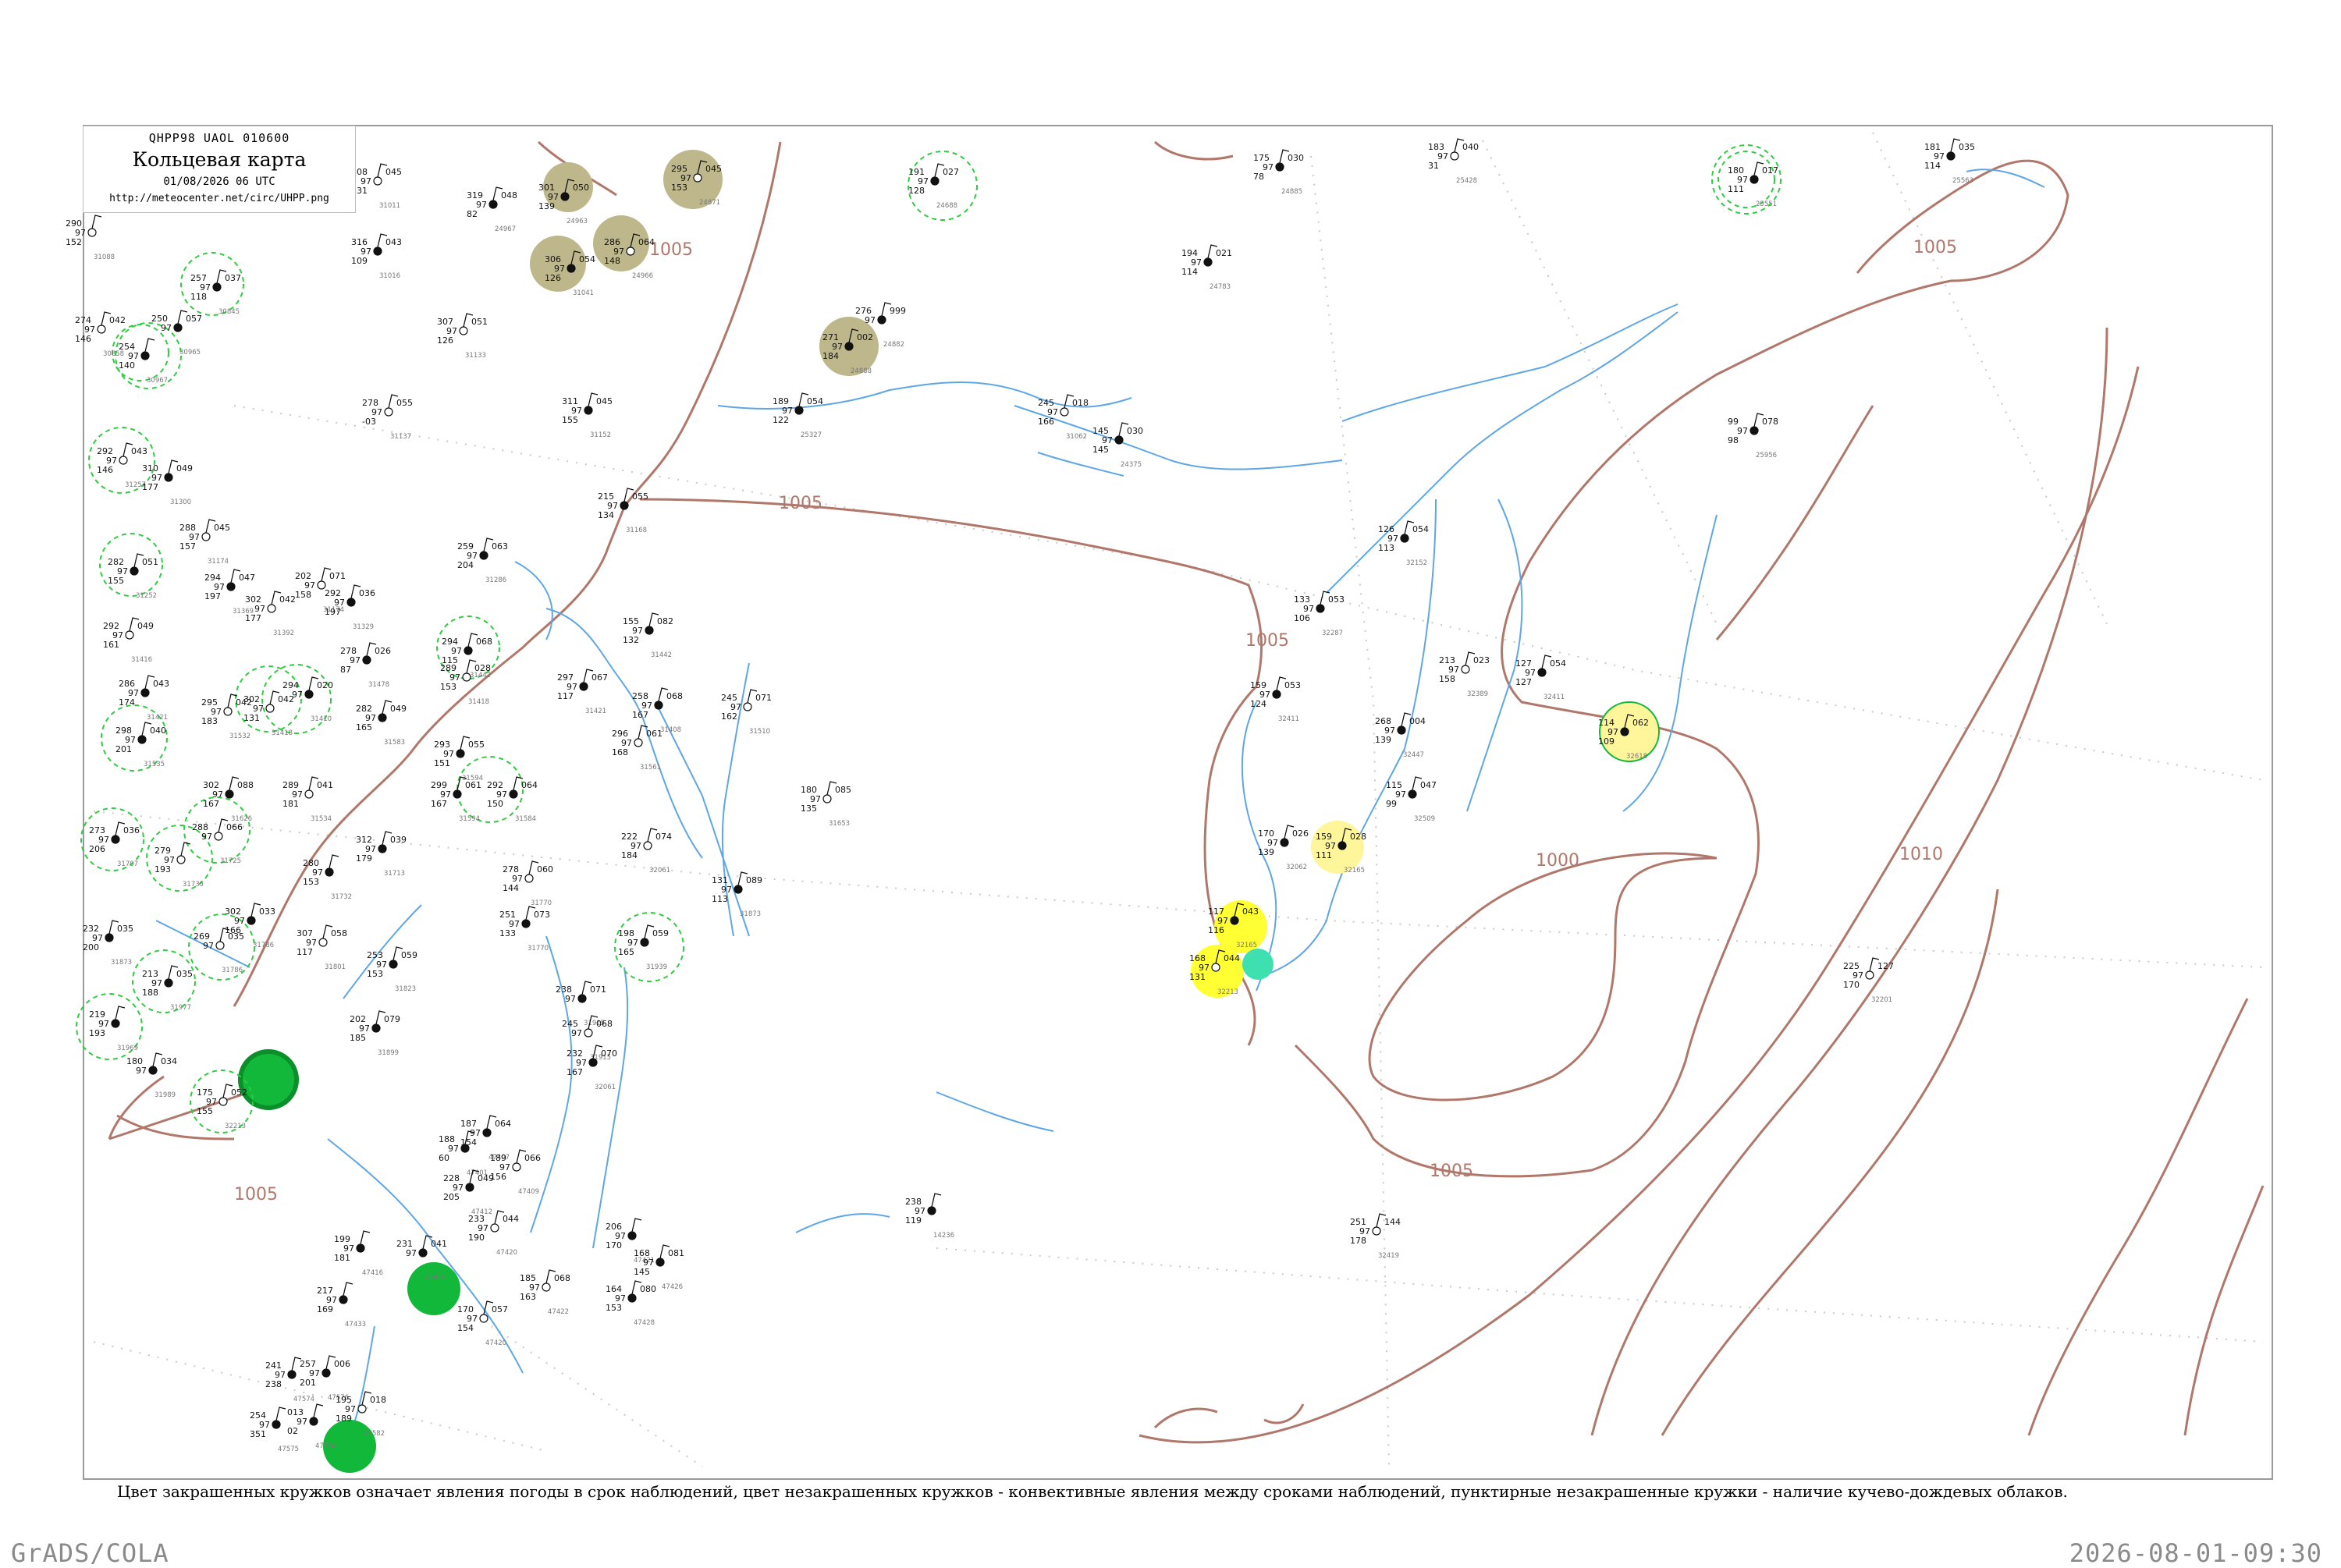 This screenshot has width=2341, height=1568. I want to click on station-id: 31418, so click(282, 733).